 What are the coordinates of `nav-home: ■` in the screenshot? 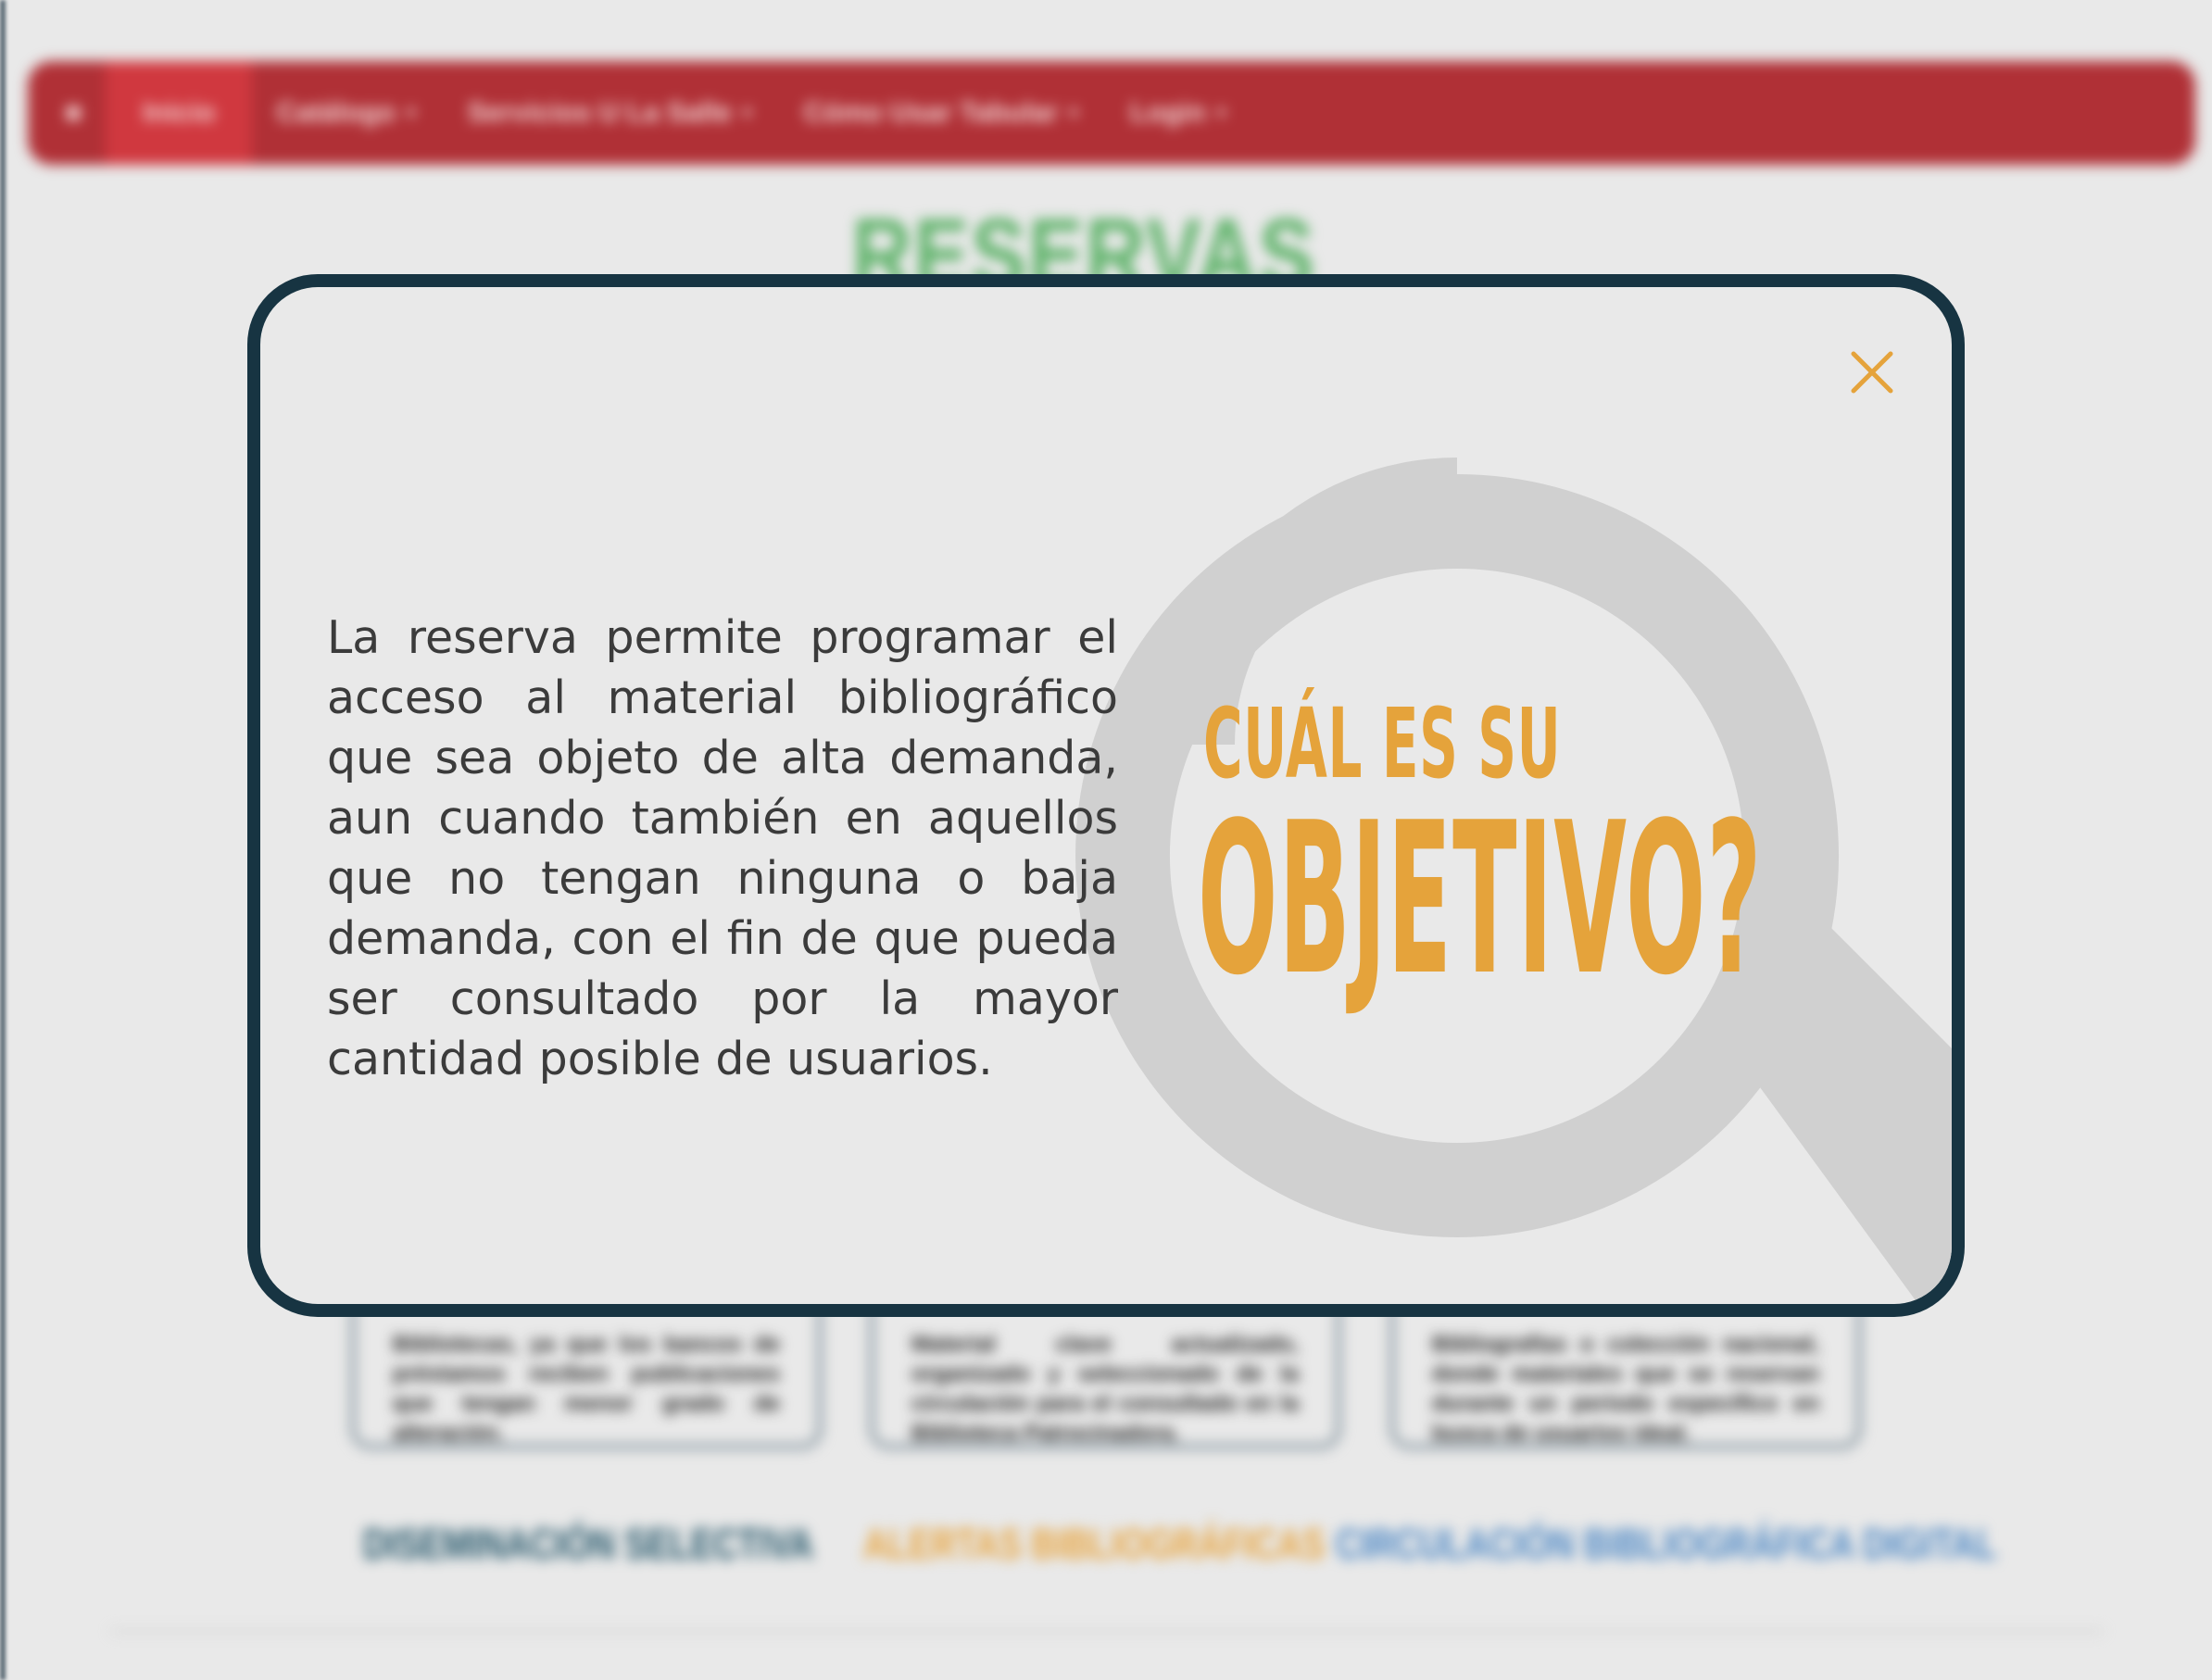 It's located at (67, 113).